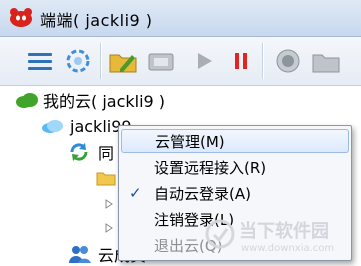 Image resolution: width=361 pixels, height=266 pixels. I want to click on menu-item-auto-login: ✓ 自动云登录(A), so click(235, 193).